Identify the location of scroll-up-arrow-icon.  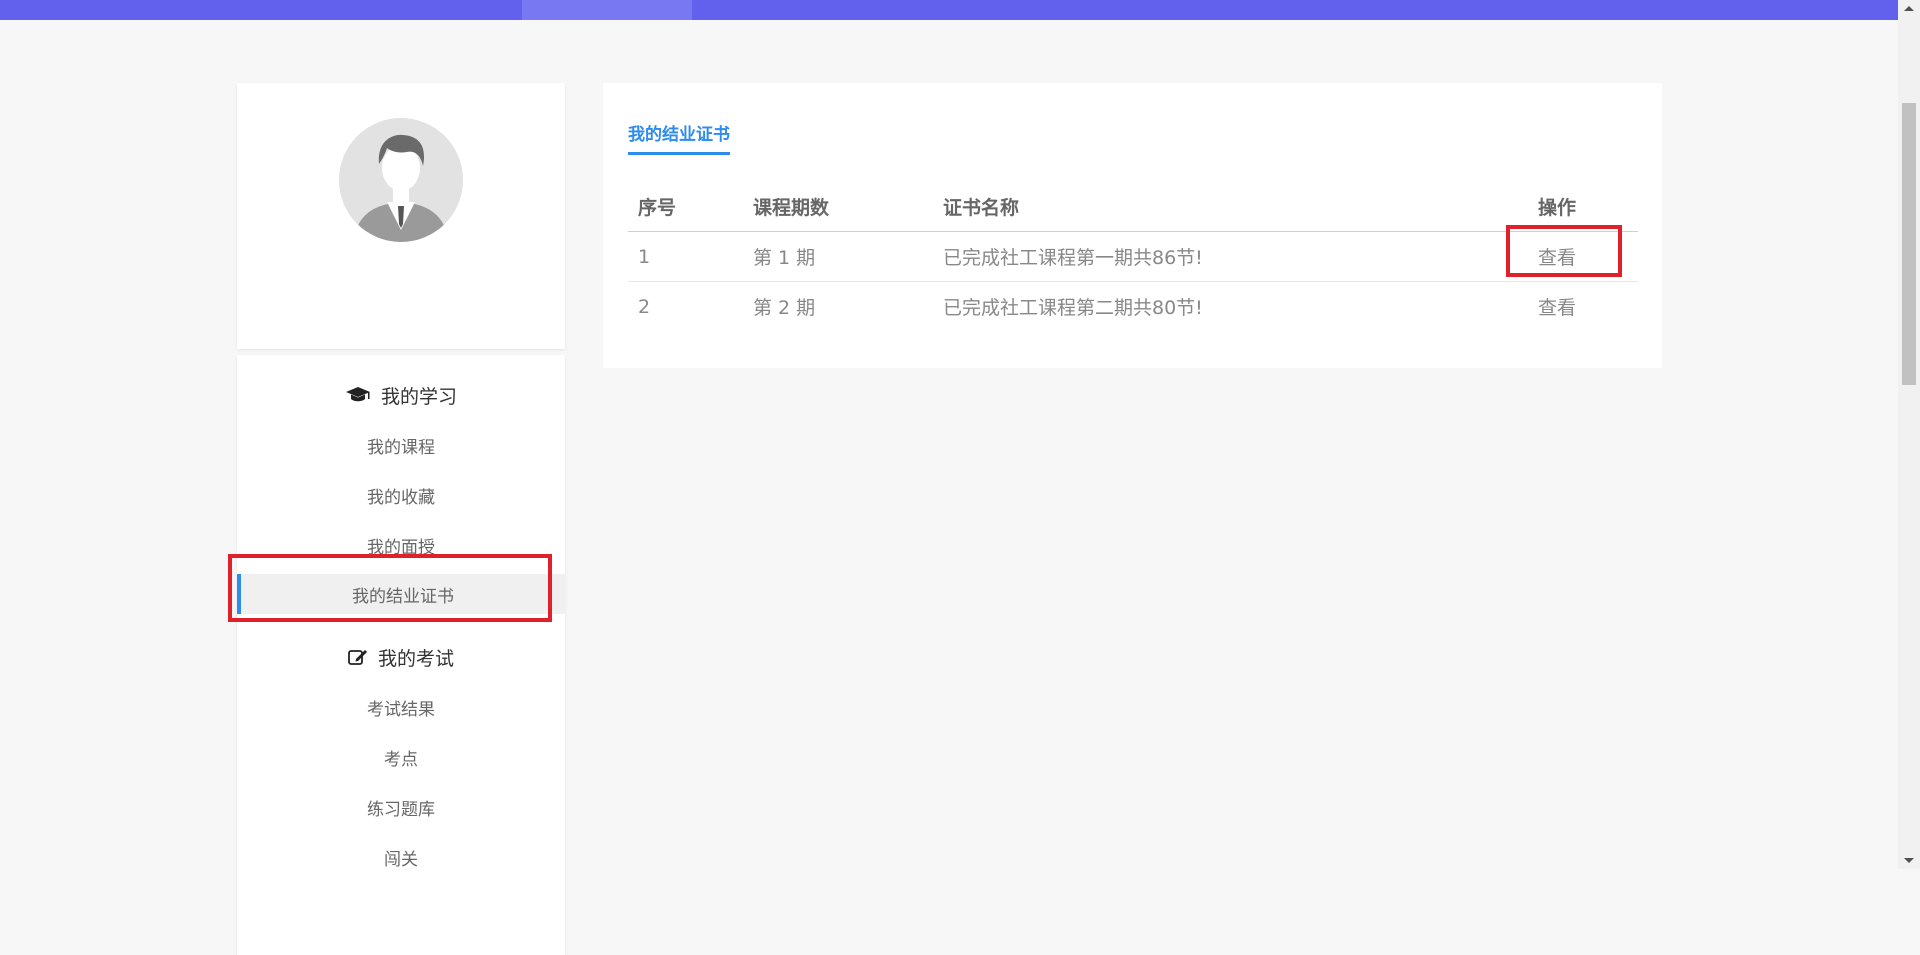
(1909, 8).